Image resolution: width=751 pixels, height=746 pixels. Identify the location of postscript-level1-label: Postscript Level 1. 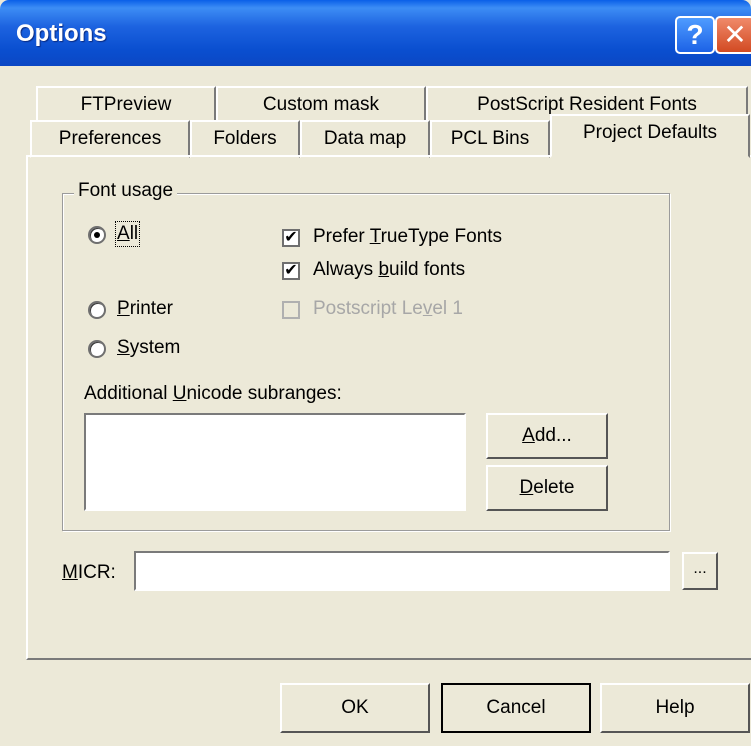
(388, 308).